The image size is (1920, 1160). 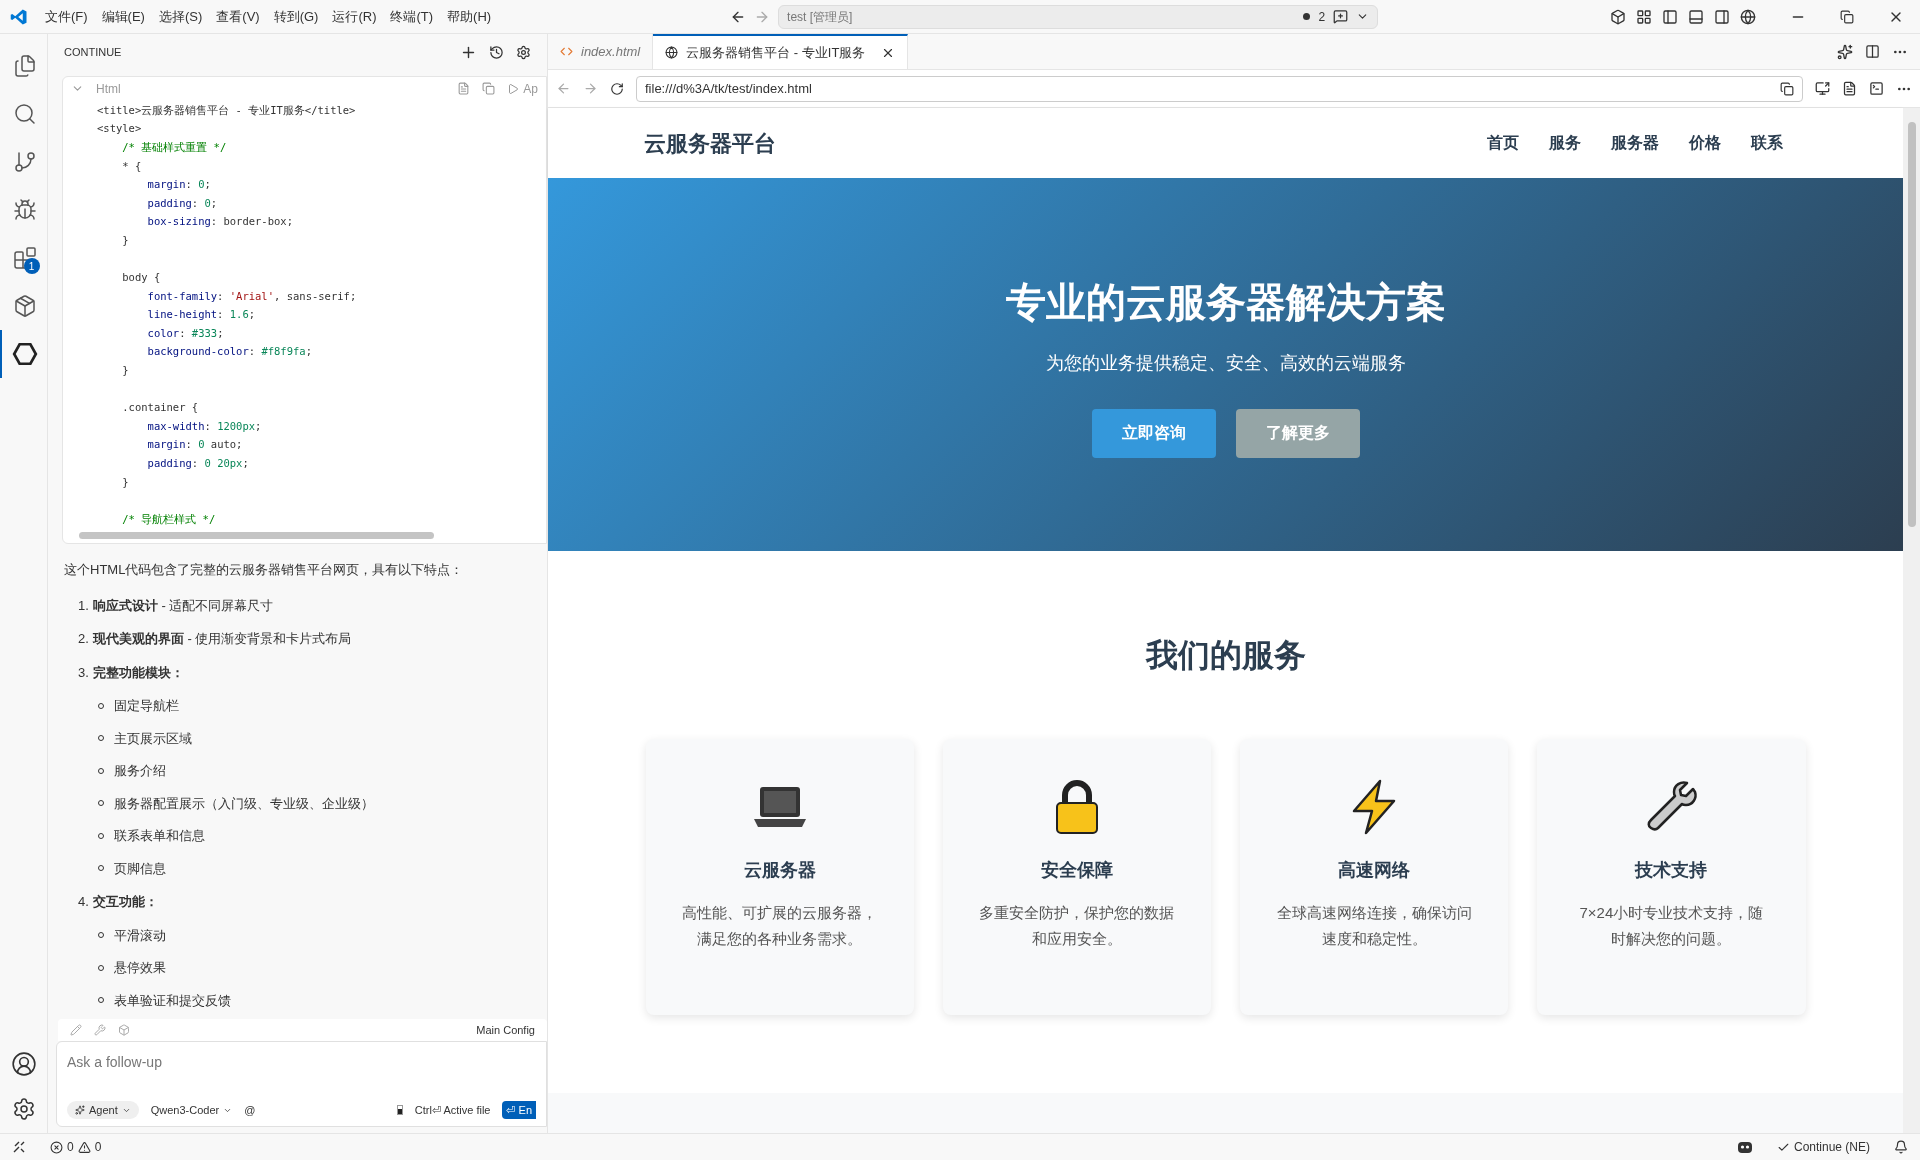 I want to click on address-field: file:///d%3A/tk/test/index.html, so click(x=1219, y=88).